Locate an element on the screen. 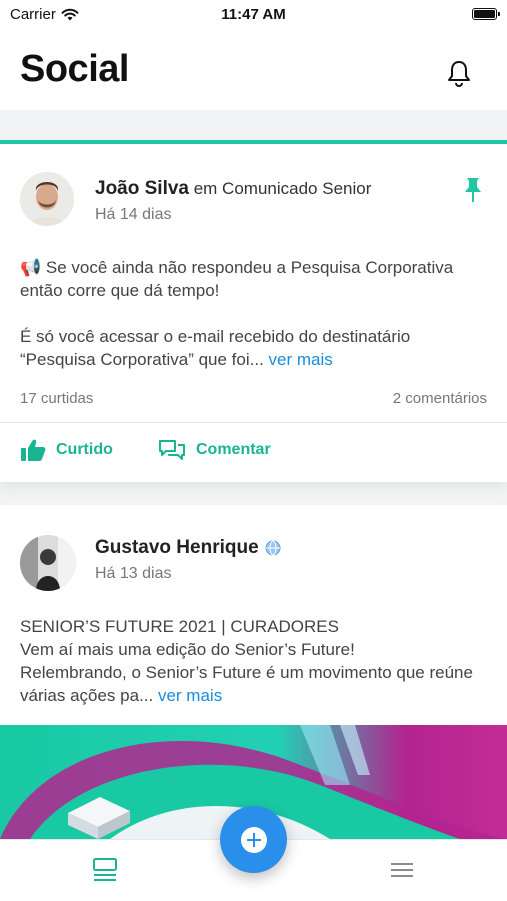  add-post-button is located at coordinates (253, 839).